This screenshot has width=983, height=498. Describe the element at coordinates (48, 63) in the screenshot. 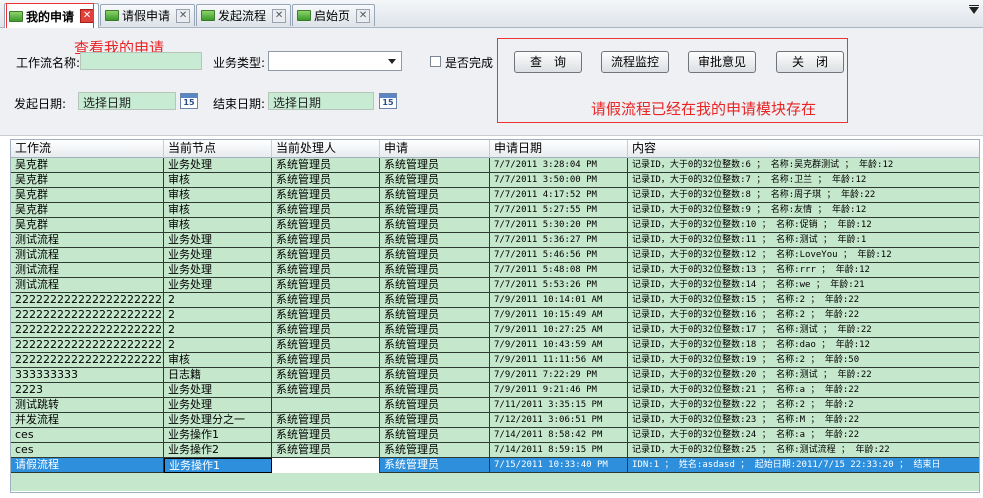

I see `workflow-name-label: 工作流名称:` at that location.